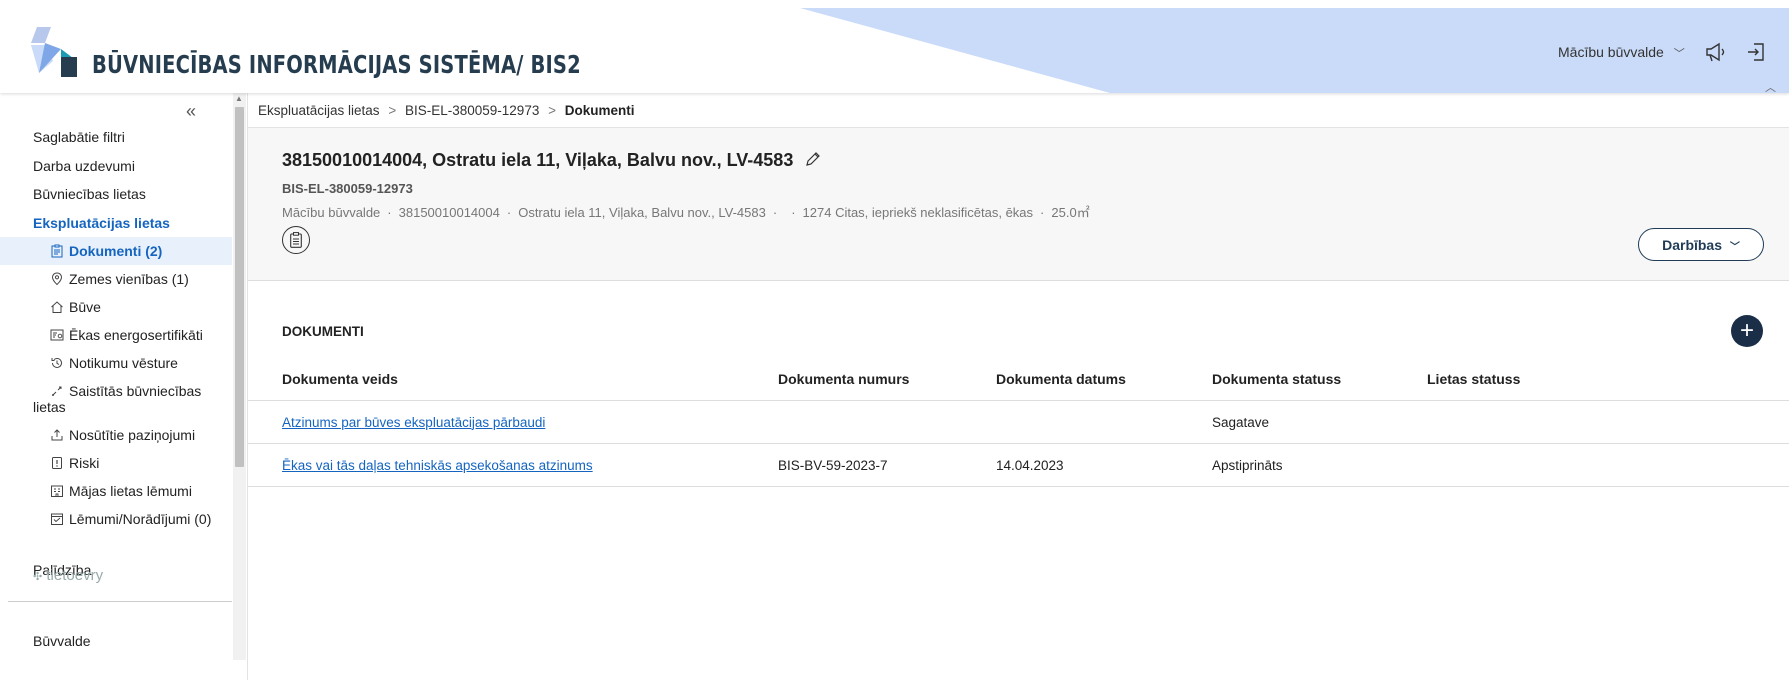 The height and width of the screenshot is (680, 1789). What do you see at coordinates (57, 307) in the screenshot?
I see `house-icon` at bounding box center [57, 307].